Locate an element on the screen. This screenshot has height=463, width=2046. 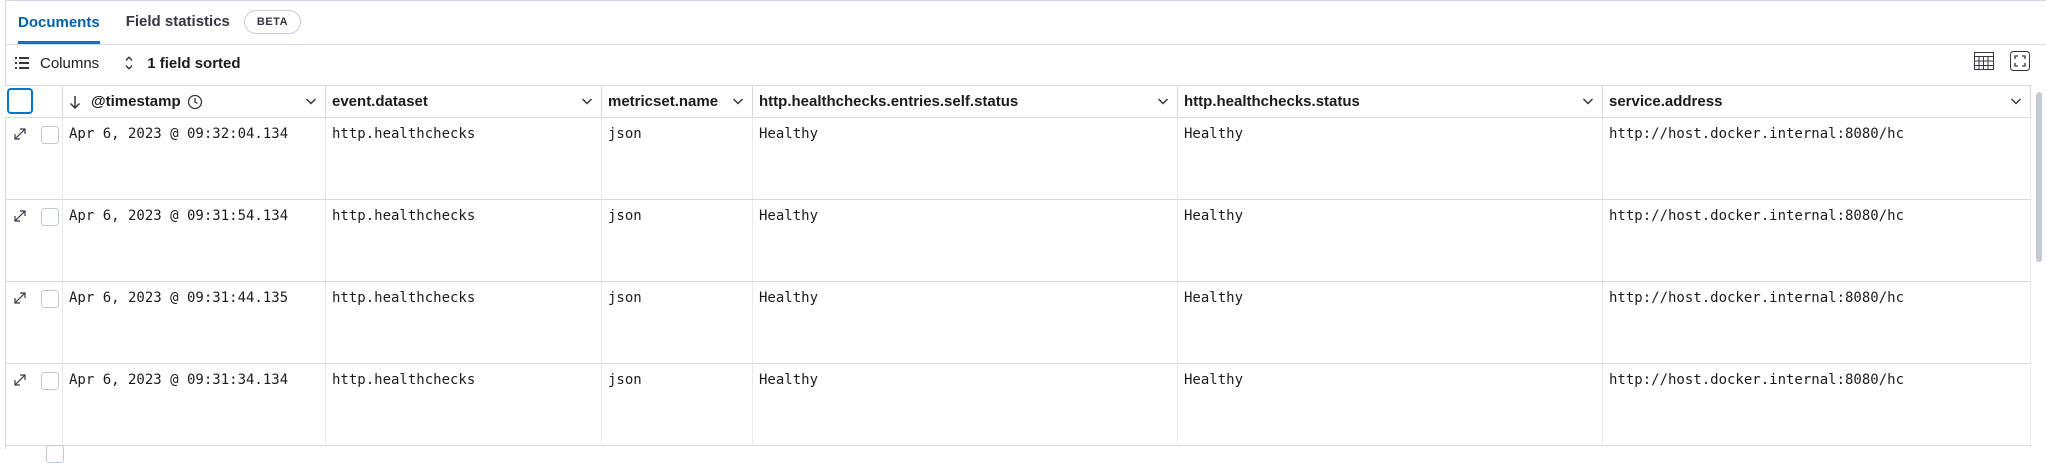
vertical-scrollbar is located at coordinates (2039, 177).